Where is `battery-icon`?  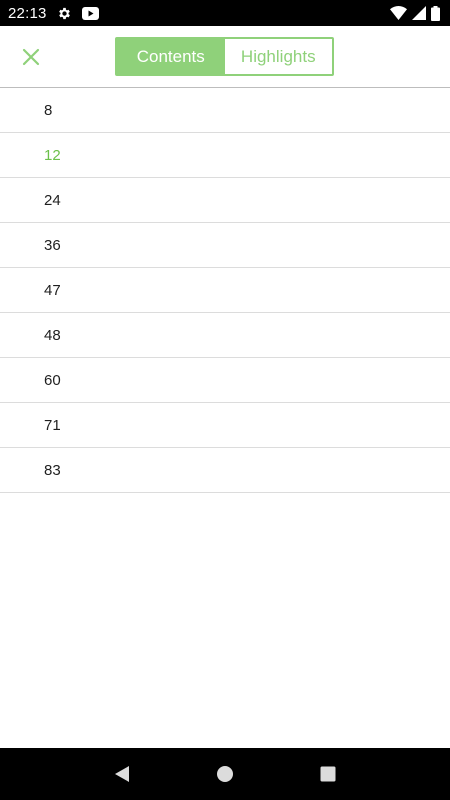
battery-icon is located at coordinates (435, 13).